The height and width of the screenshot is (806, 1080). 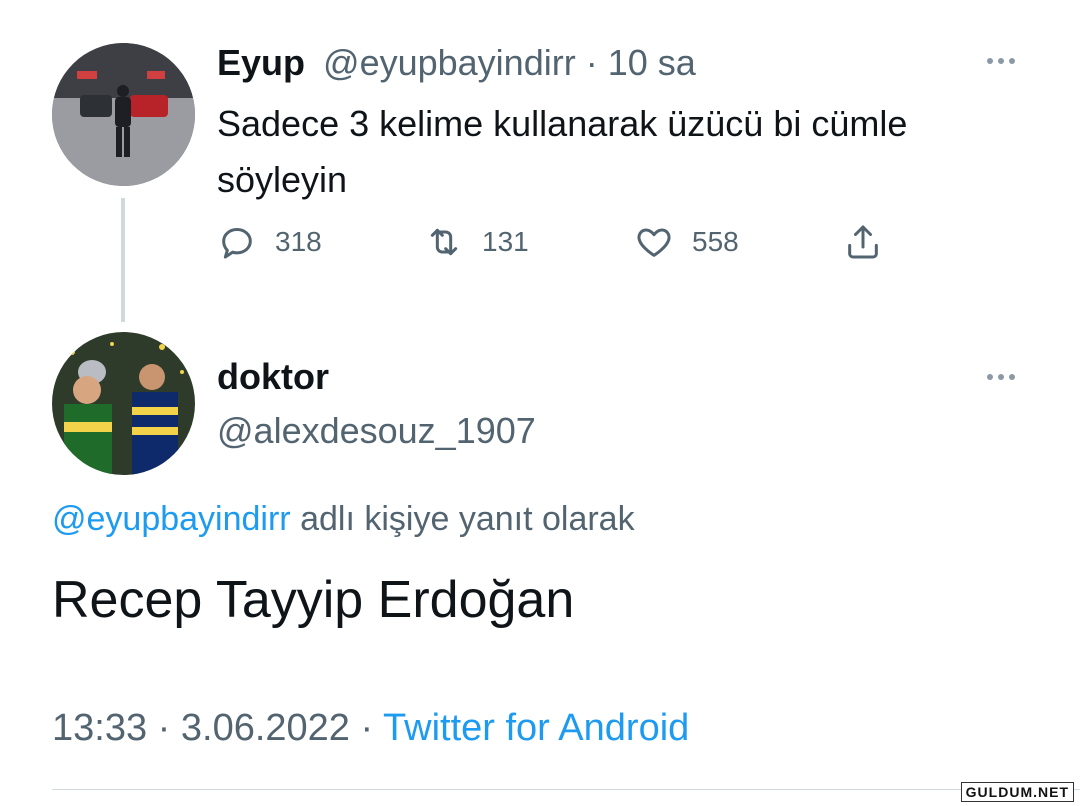 What do you see at coordinates (536, 728) in the screenshot?
I see `tweet-source: Twitter for Android` at bounding box center [536, 728].